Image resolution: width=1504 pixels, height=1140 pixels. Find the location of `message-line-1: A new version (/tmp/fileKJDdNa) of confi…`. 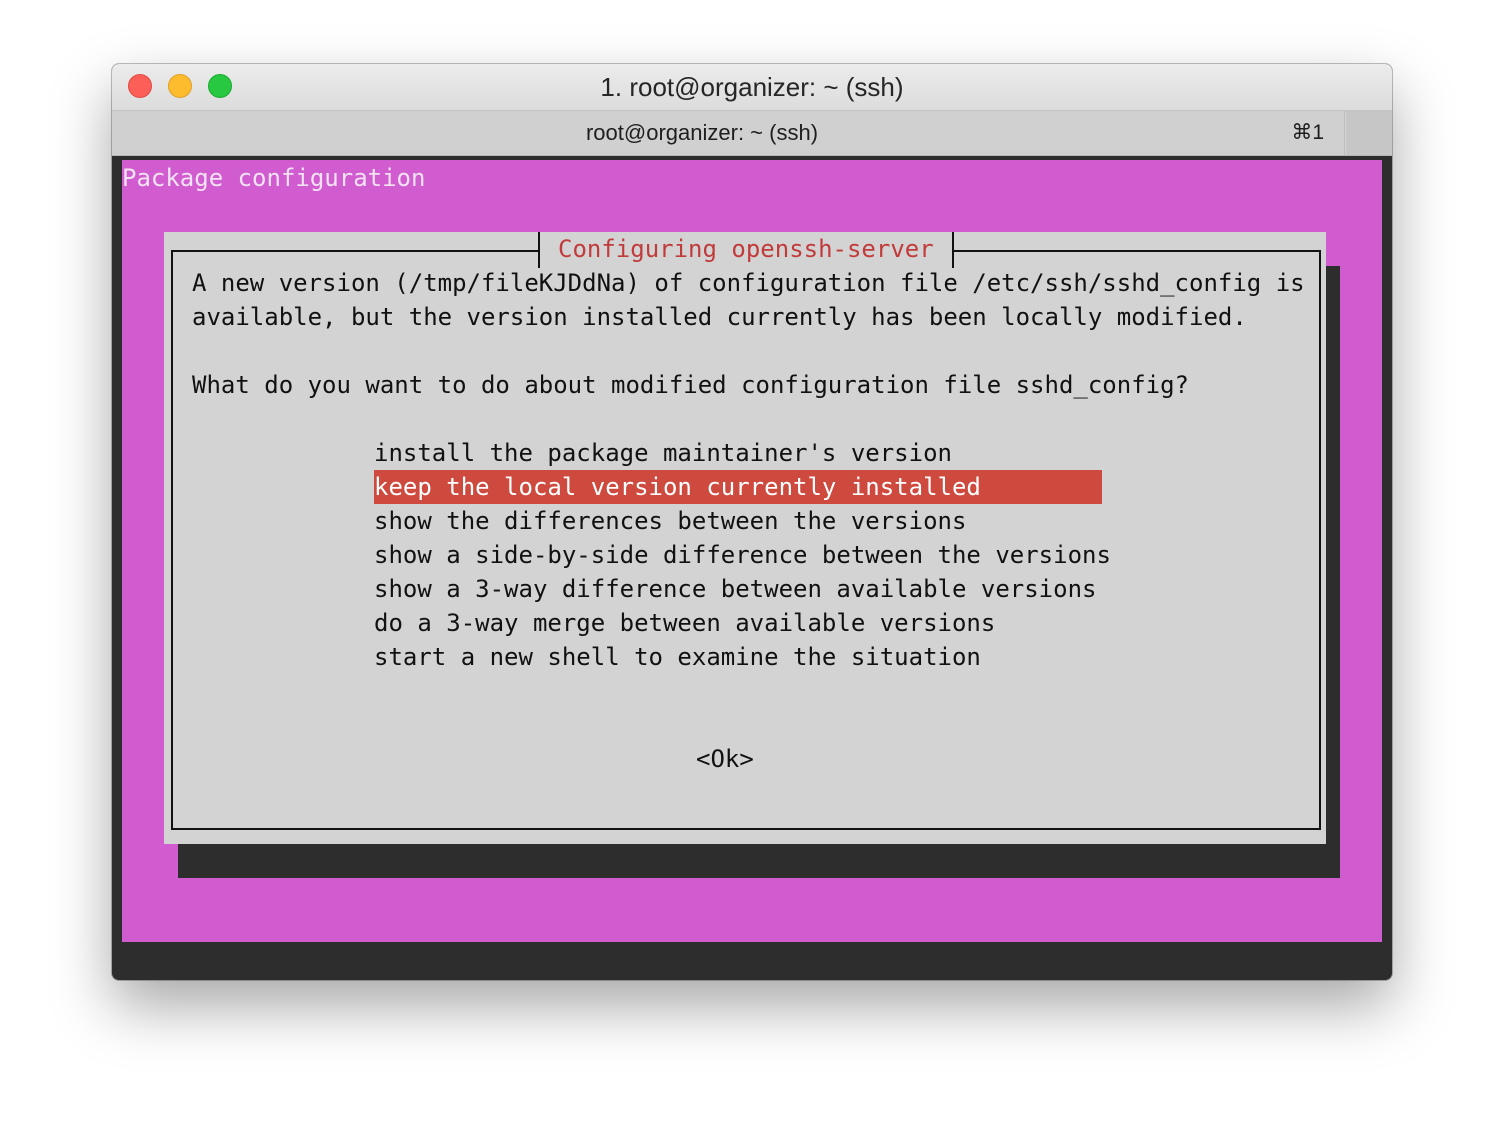

message-line-1: A new version (/tmp/fileKJDdNa) of confi… is located at coordinates (748, 283).